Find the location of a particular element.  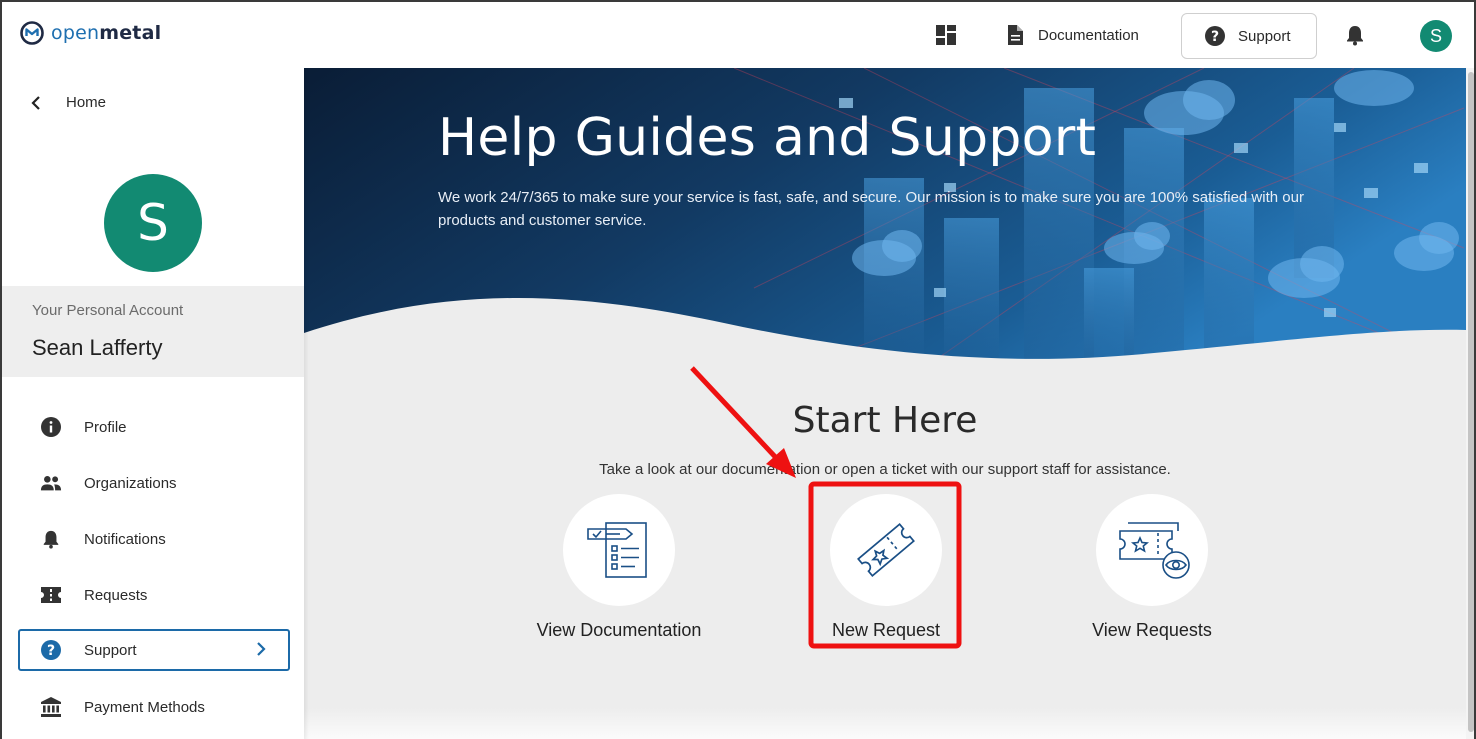

bank-icon is located at coordinates (51, 707).